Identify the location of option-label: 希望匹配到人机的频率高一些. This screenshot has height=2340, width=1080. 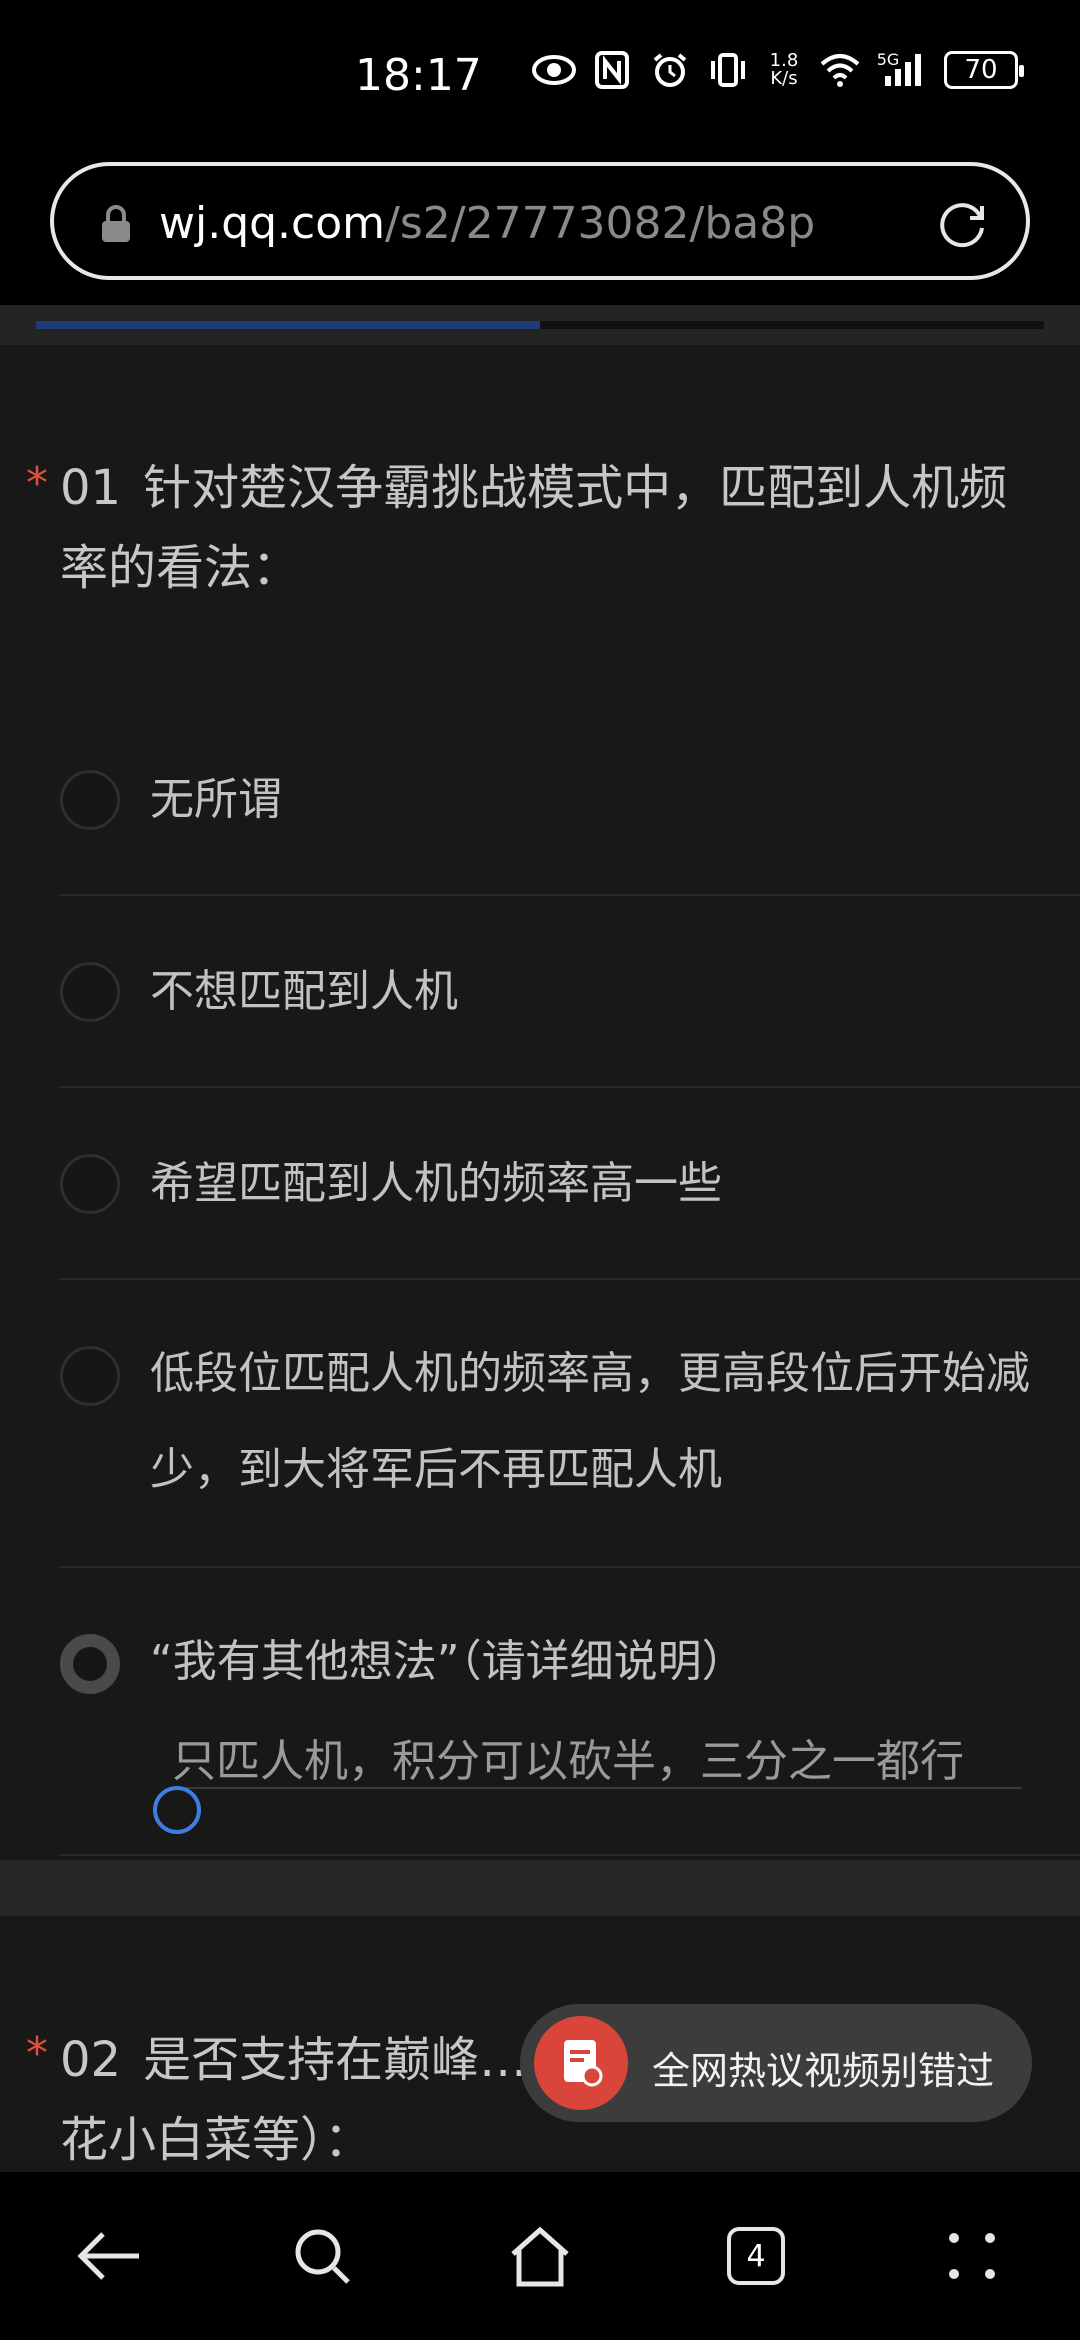
(436, 1183).